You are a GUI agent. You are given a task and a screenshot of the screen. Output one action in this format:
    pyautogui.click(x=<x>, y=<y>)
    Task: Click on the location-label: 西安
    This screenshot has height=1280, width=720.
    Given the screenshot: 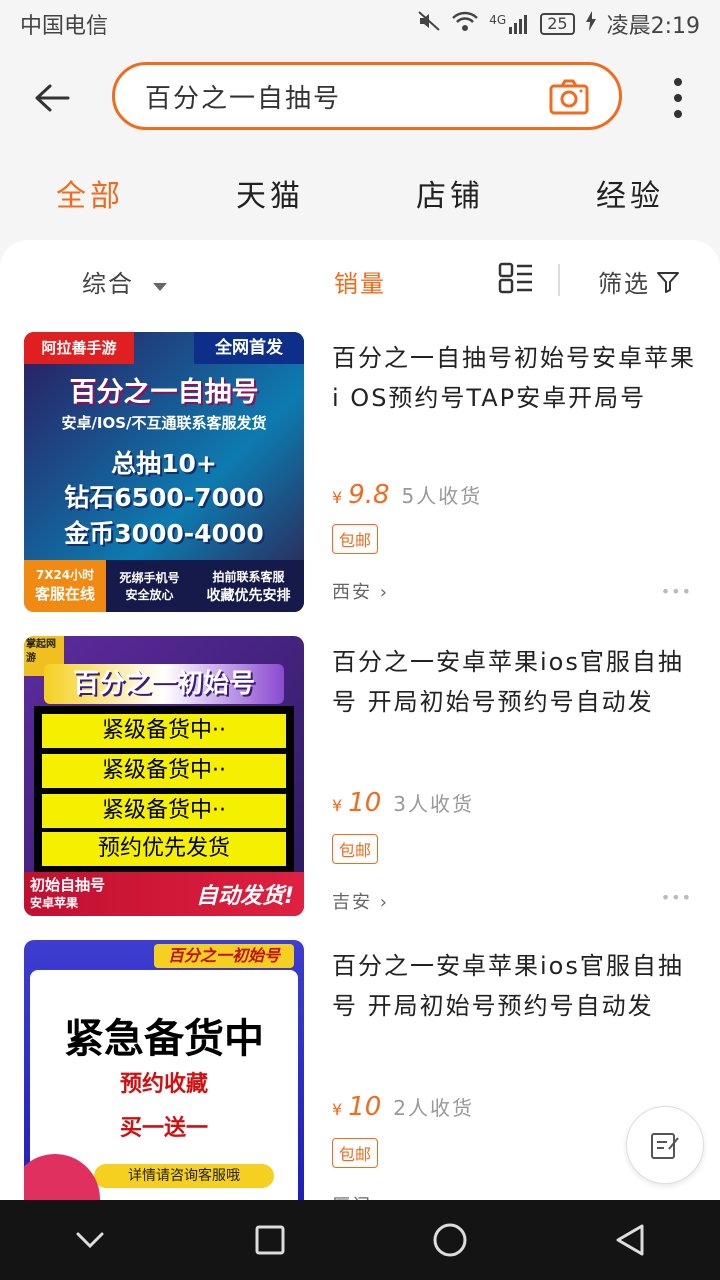 What is the action you would take?
    pyautogui.click(x=352, y=592)
    